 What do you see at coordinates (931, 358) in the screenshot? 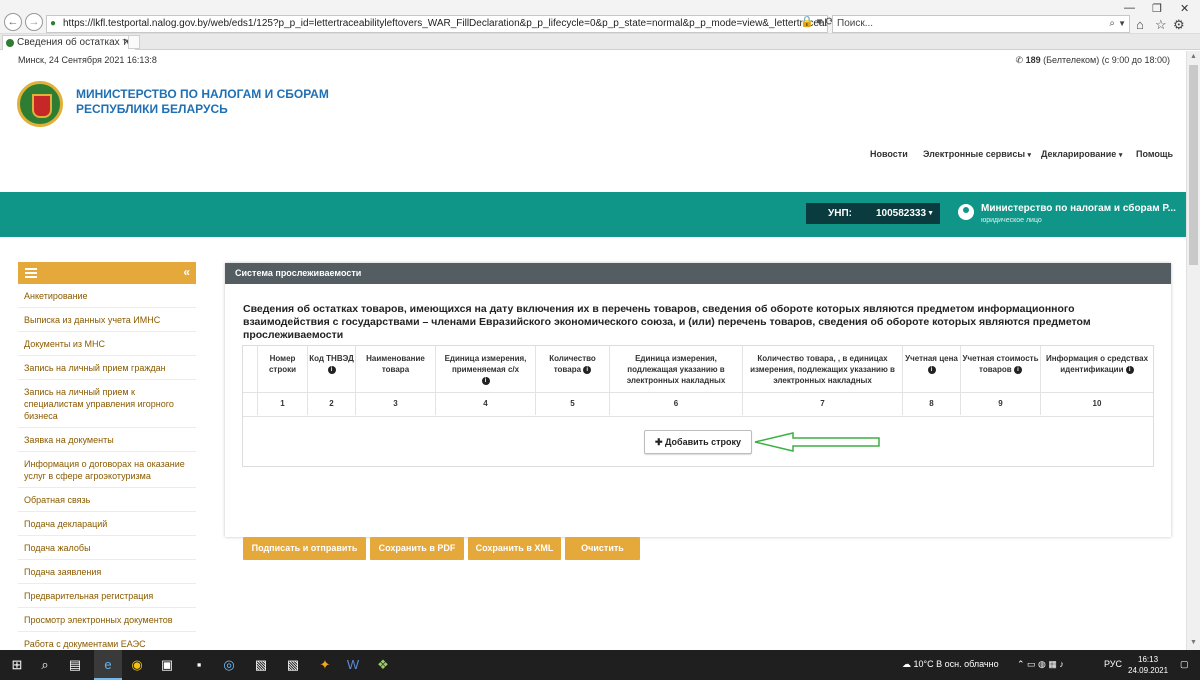
I see `col-header-price-label: Учетная цена` at bounding box center [931, 358].